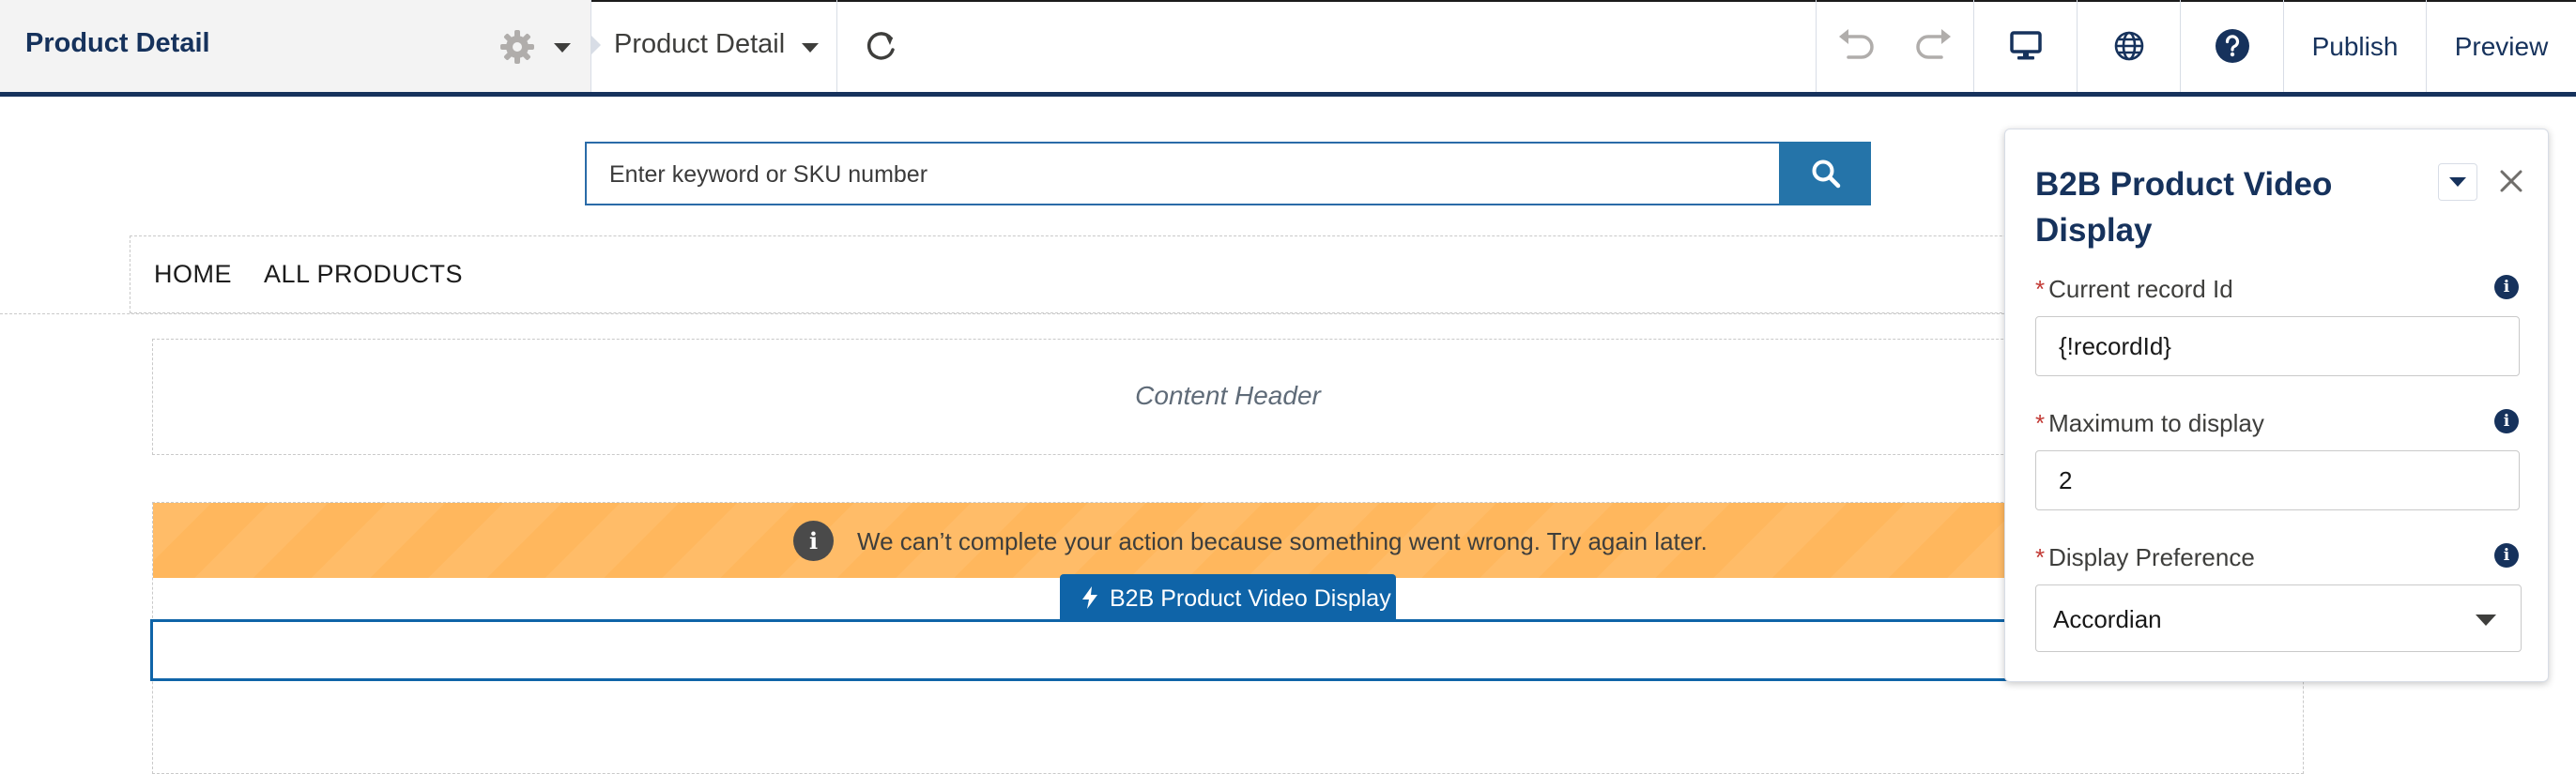 This screenshot has width=2576, height=774. What do you see at coordinates (2156, 423) in the screenshot?
I see `field-label-text: Maximum to display` at bounding box center [2156, 423].